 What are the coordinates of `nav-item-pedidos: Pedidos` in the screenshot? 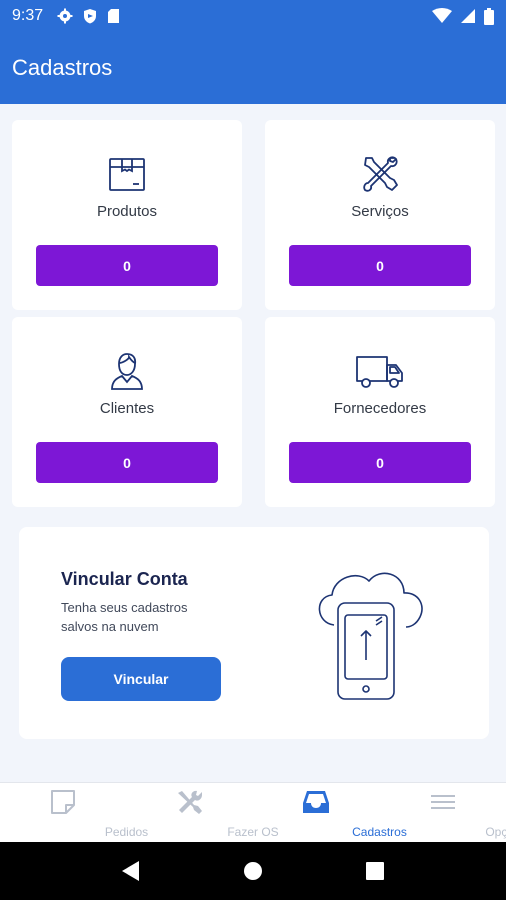 It's located at (74, 812).